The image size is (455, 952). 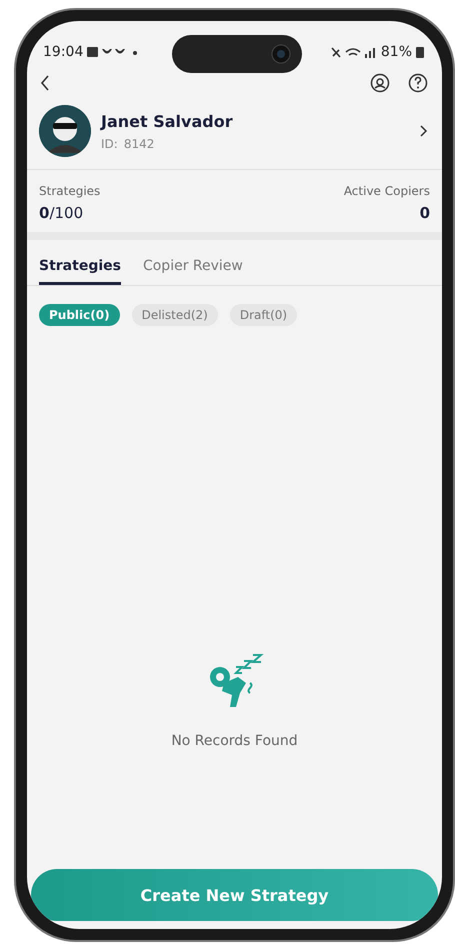 I want to click on filter-chip: Draft(0), so click(x=264, y=315).